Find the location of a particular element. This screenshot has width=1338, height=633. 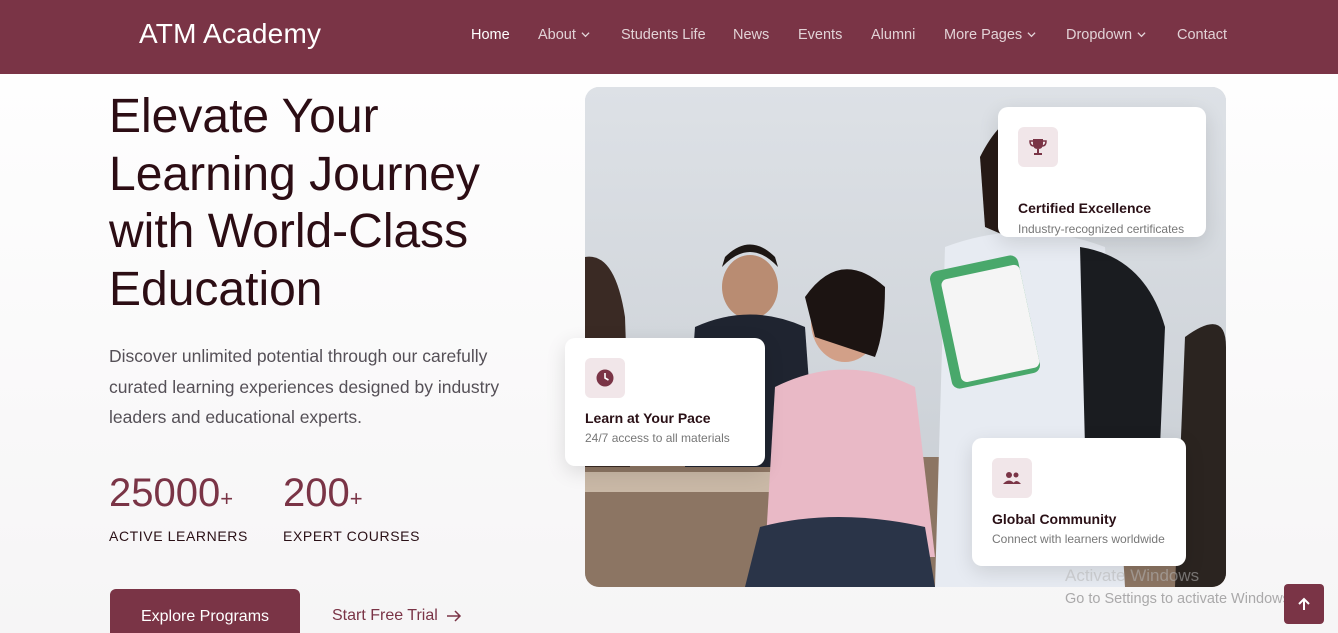

nav-label: Events is located at coordinates (820, 35).